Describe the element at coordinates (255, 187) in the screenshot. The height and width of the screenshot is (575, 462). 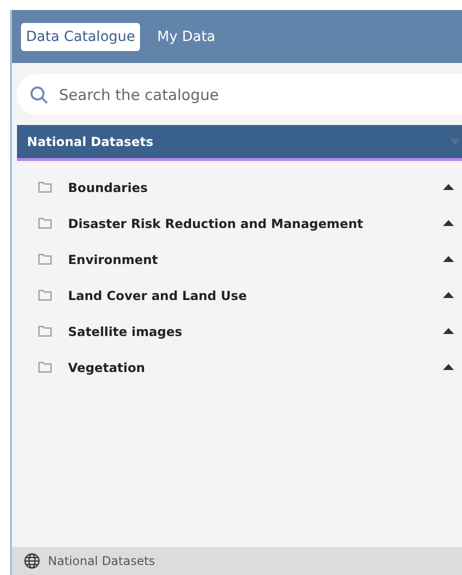
I see `dataset-group: Boundaries` at that location.